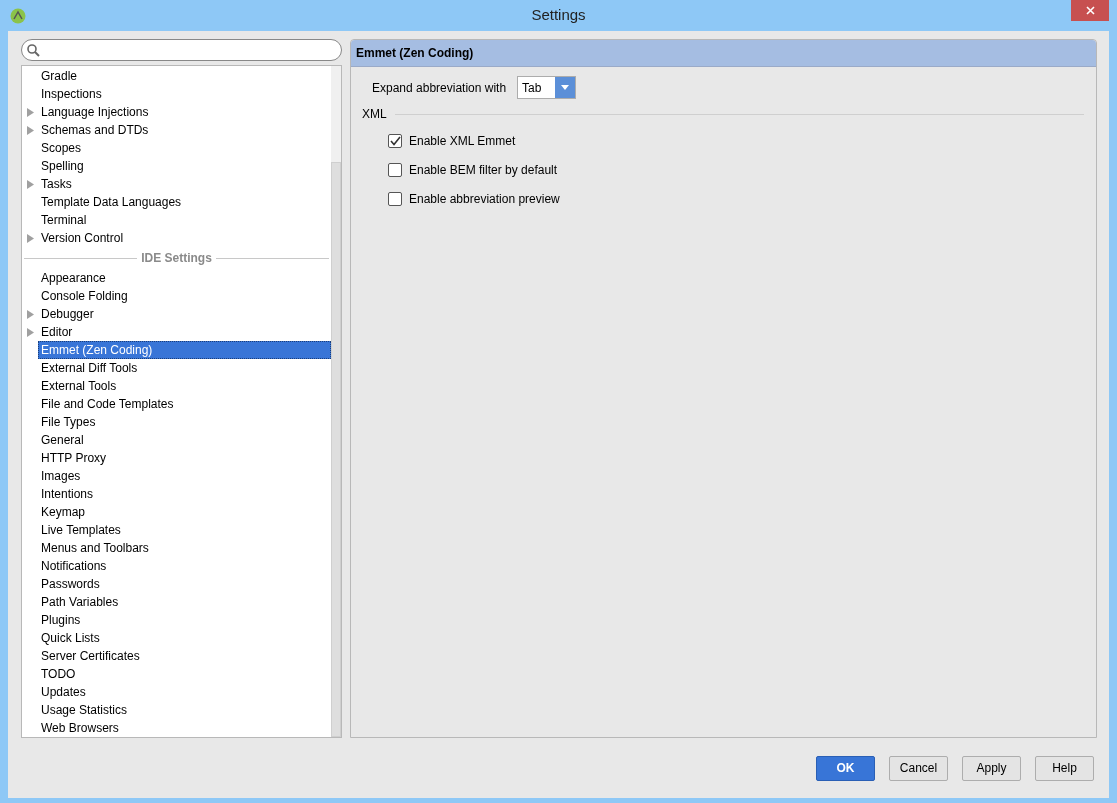 Image resolution: width=1117 pixels, height=803 pixels. I want to click on tree-item: Version Control, so click(184, 238).